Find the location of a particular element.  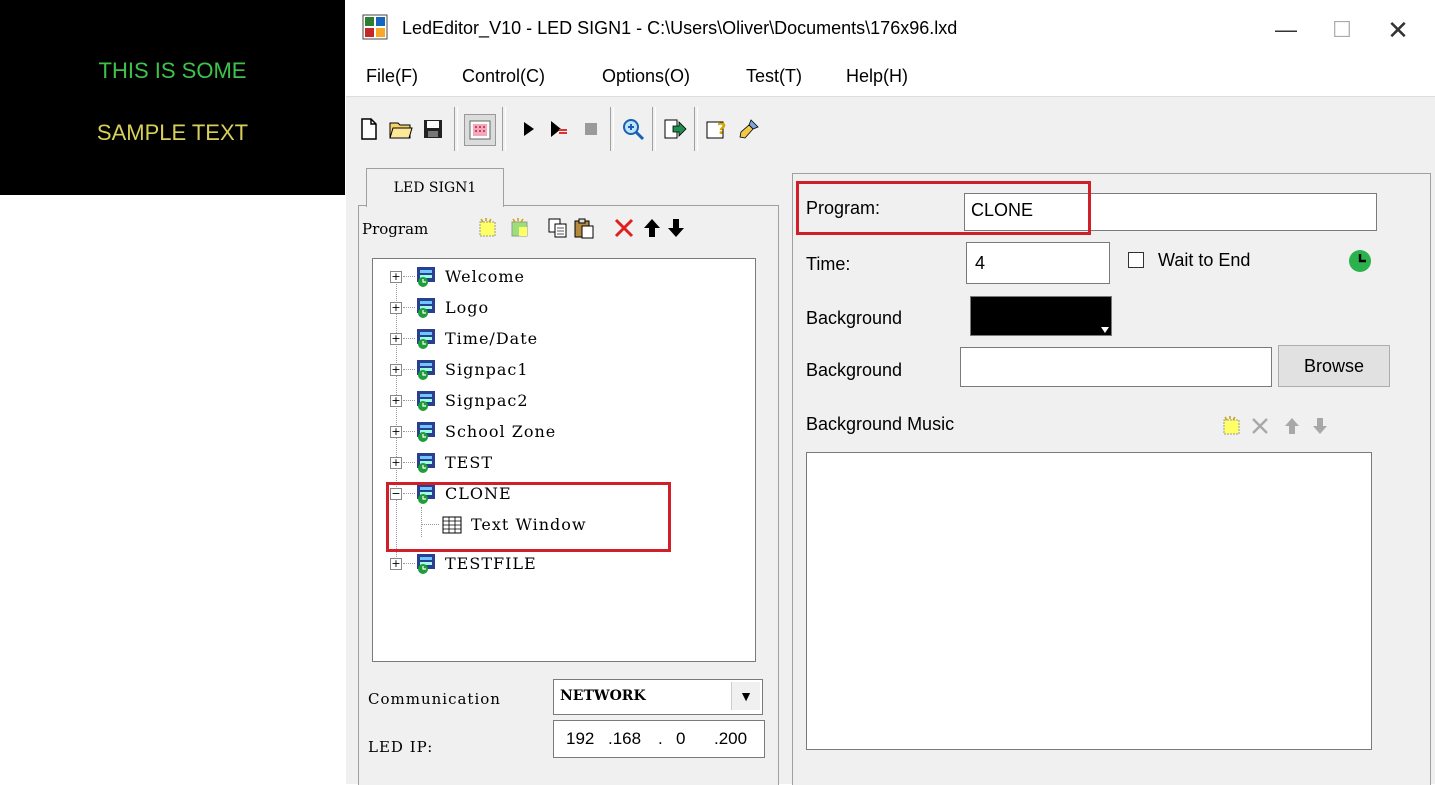

time-input: 4 is located at coordinates (1038, 263).